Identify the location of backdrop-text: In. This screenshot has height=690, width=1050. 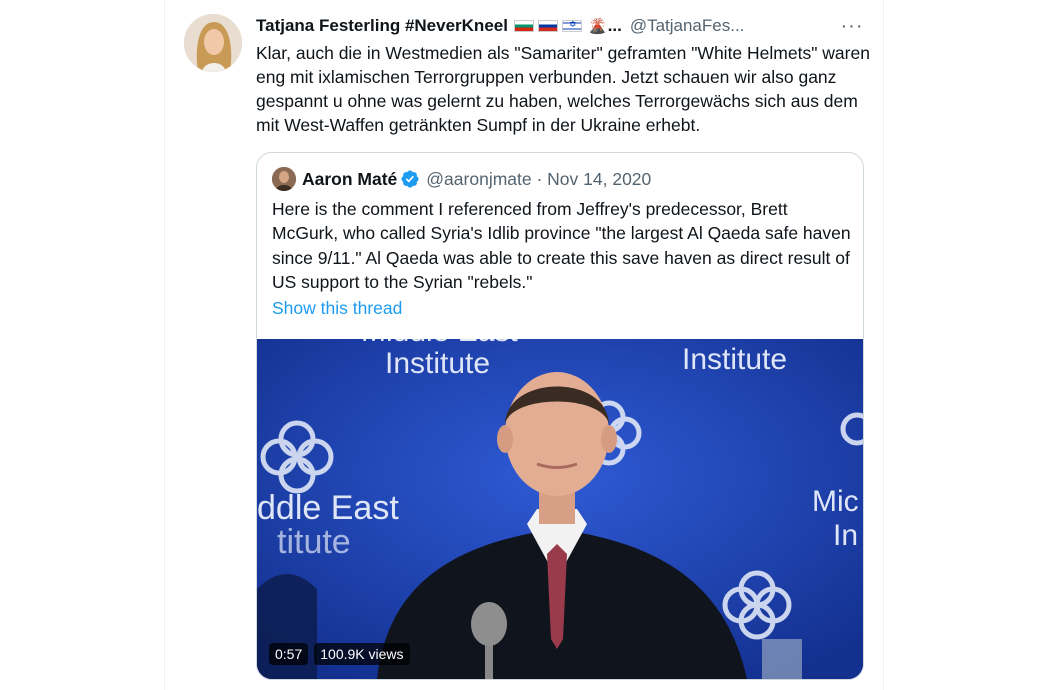
(845, 535).